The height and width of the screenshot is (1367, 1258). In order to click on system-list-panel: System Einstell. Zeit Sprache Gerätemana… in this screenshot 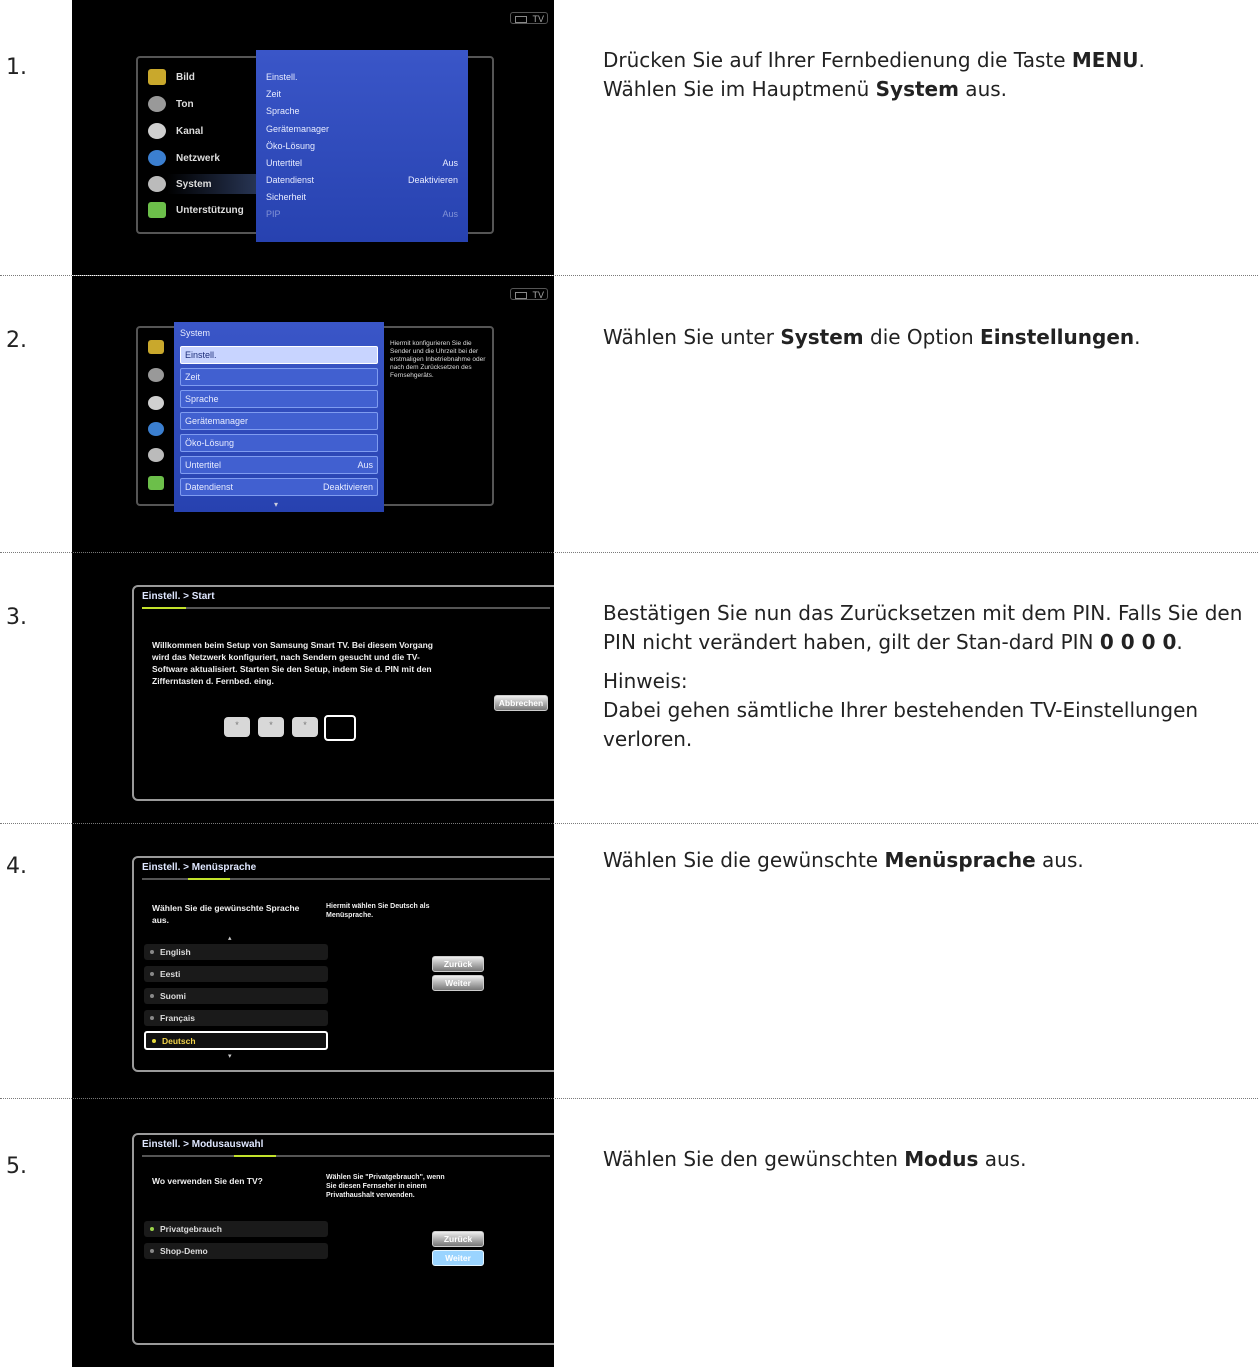, I will do `click(279, 417)`.